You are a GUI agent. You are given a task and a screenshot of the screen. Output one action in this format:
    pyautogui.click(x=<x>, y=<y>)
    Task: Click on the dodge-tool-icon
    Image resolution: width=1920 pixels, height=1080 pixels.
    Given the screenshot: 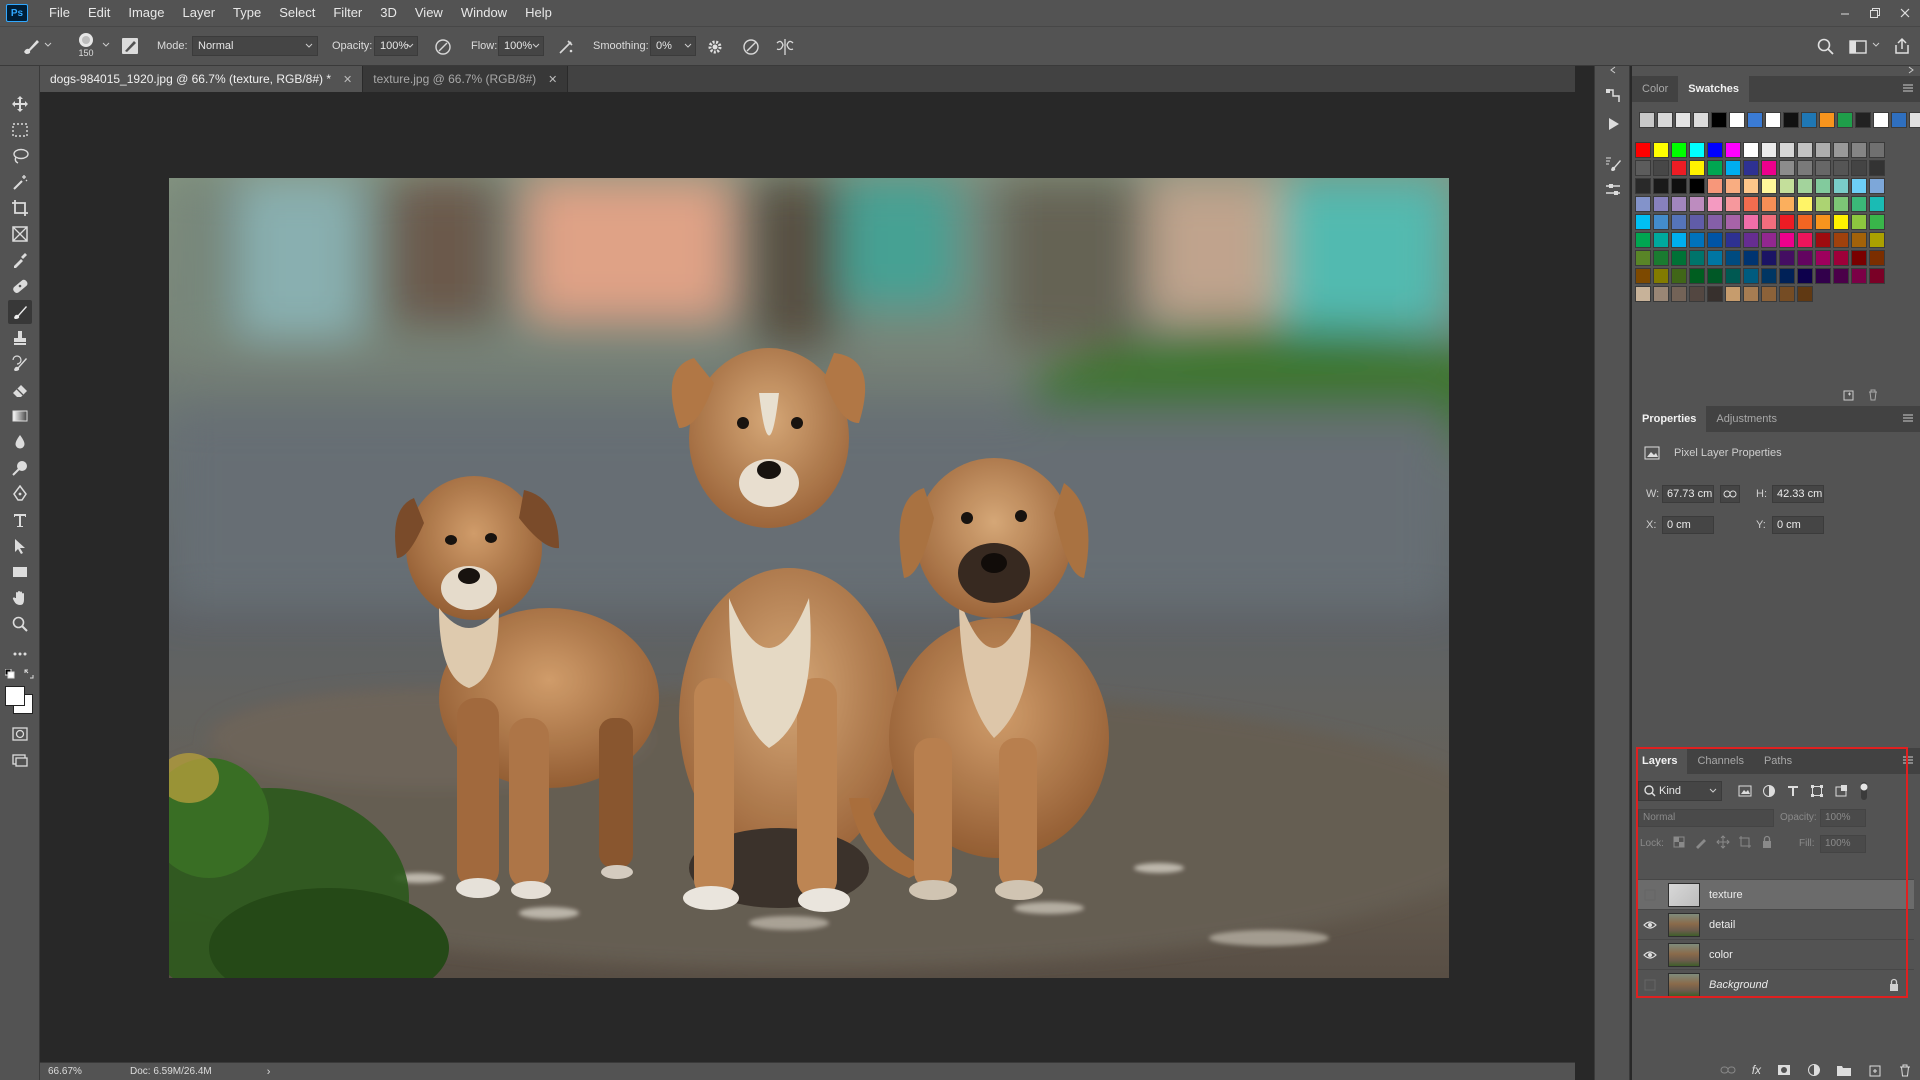 What is the action you would take?
    pyautogui.click(x=20, y=468)
    